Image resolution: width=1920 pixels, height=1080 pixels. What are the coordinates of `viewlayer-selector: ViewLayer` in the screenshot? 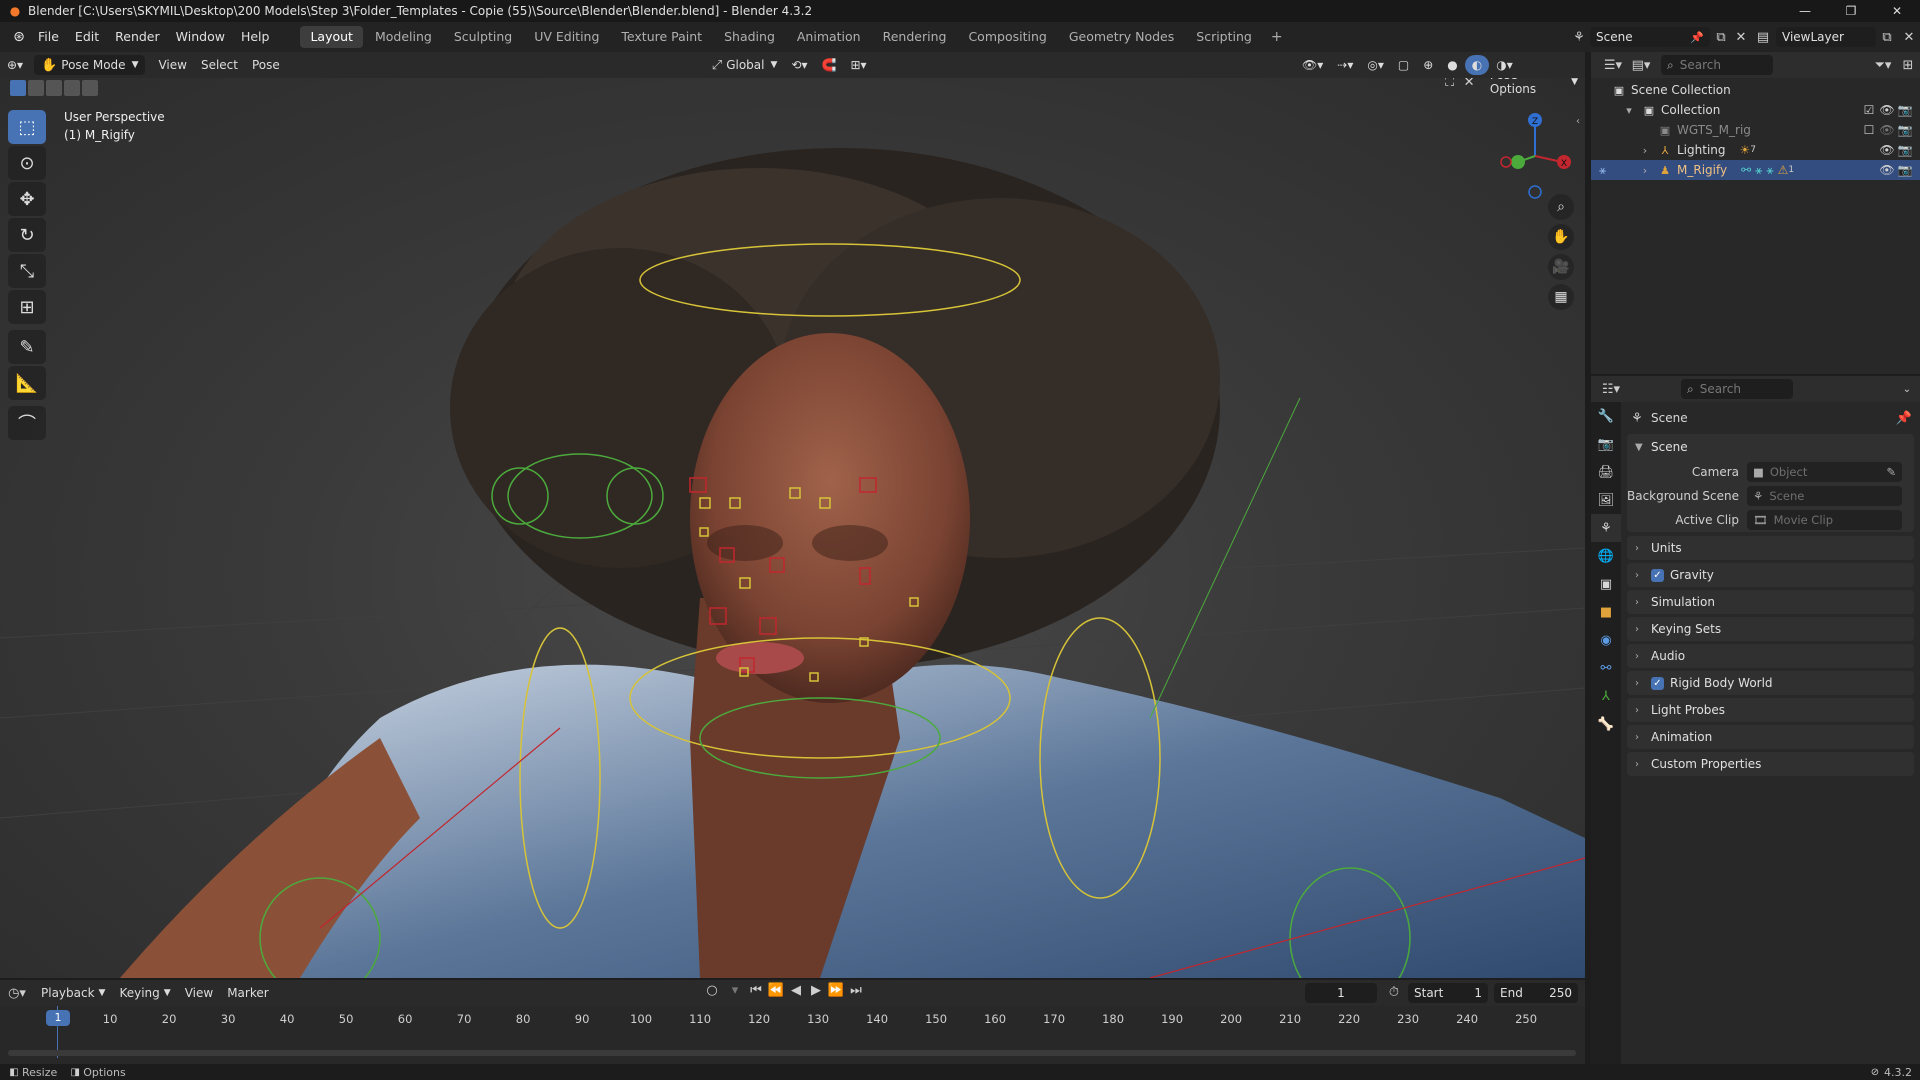 It's located at (1826, 37).